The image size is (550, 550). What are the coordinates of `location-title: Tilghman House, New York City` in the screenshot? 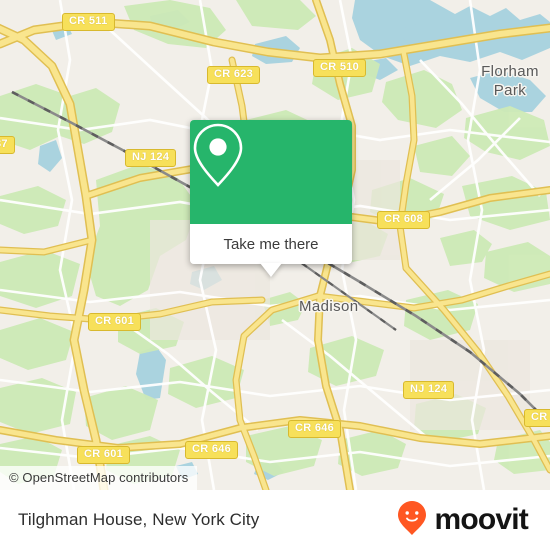 It's located at (139, 519).